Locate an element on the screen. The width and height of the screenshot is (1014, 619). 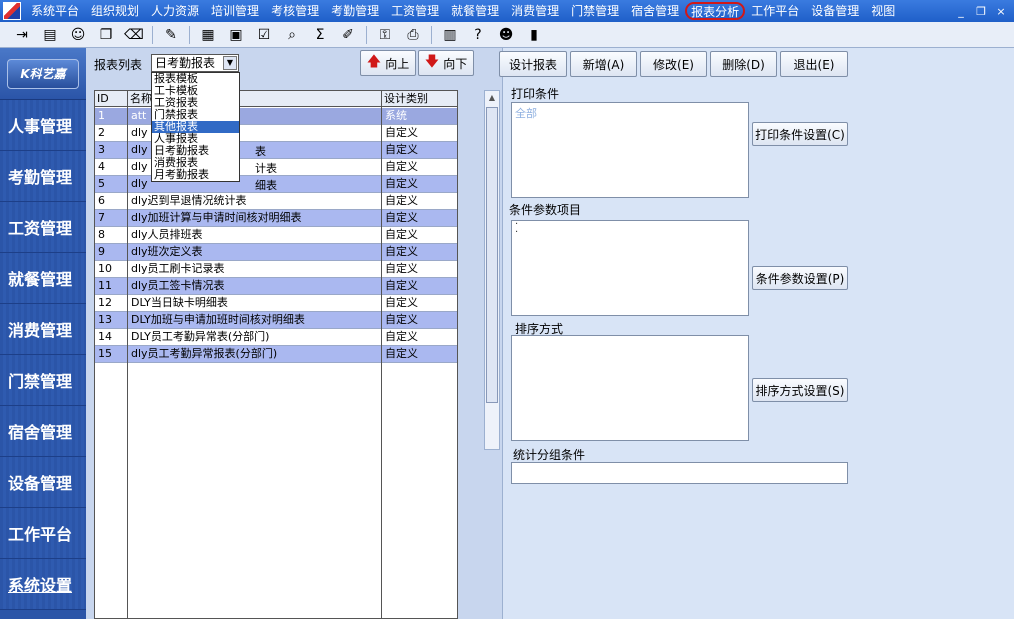
menu-appraisal: 考核管理 is located at coordinates (295, 11).